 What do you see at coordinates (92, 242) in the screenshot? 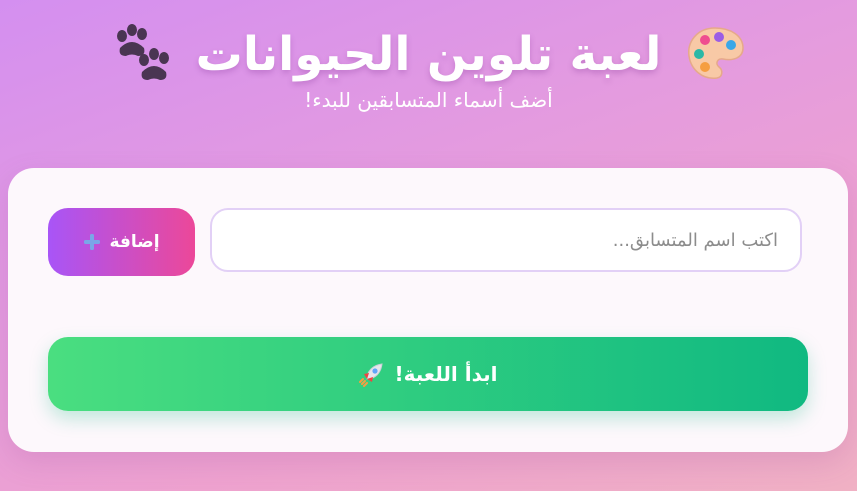
I see `plus-icon` at bounding box center [92, 242].